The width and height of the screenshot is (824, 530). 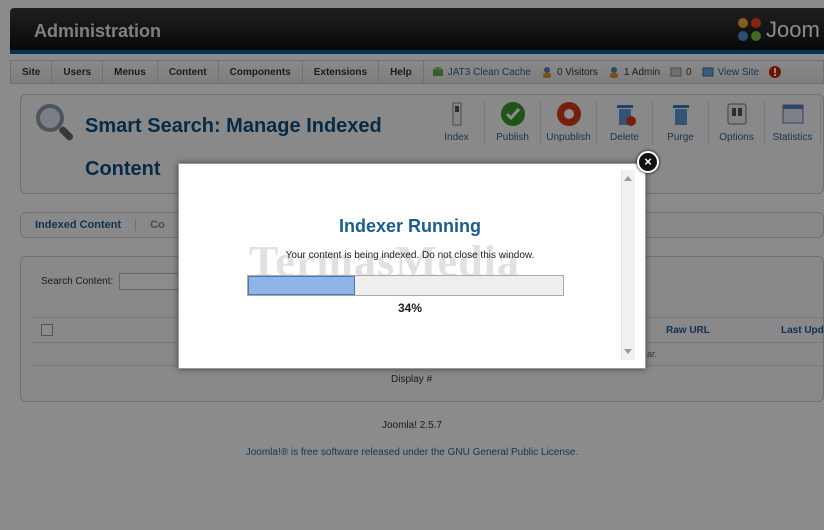 I want to click on indexer-title: Indexer Running, so click(x=409, y=226).